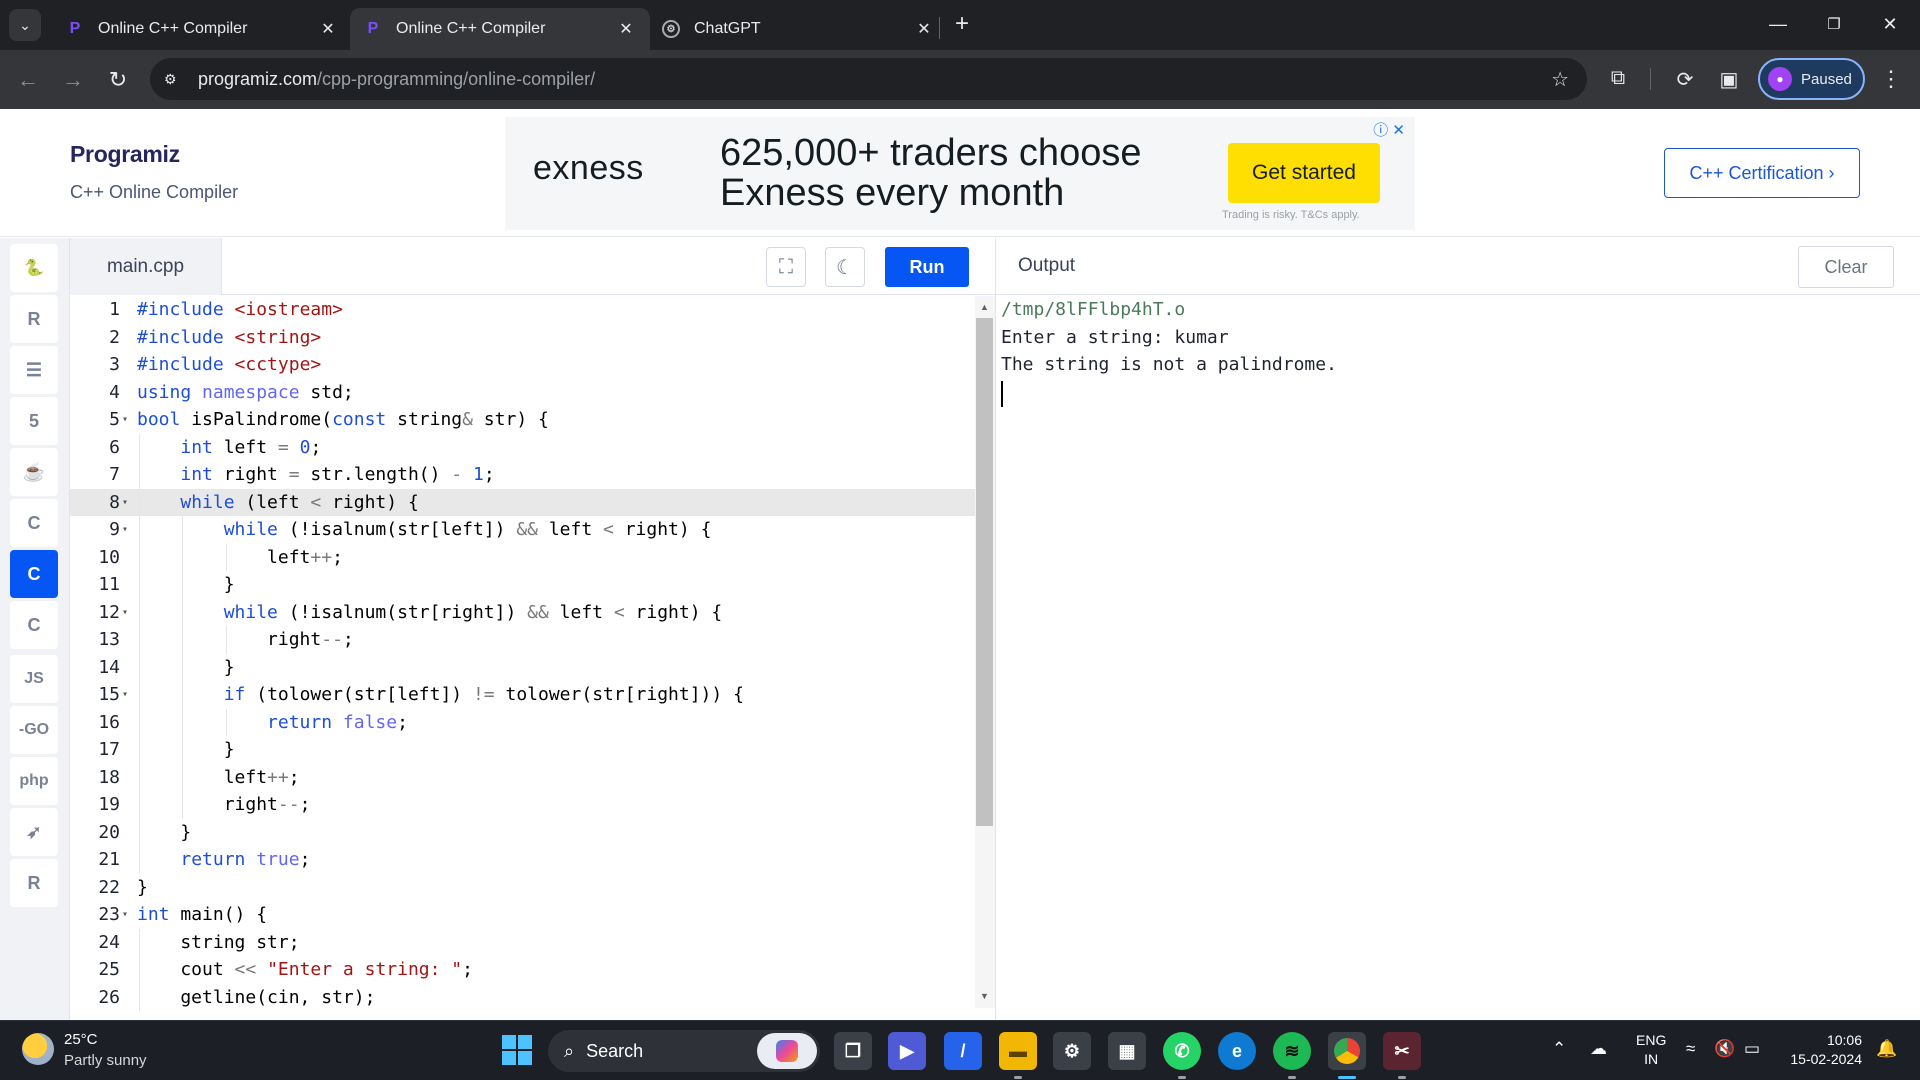 The image size is (1920, 1080). What do you see at coordinates (34, 883) in the screenshot?
I see `rust-icon: R` at bounding box center [34, 883].